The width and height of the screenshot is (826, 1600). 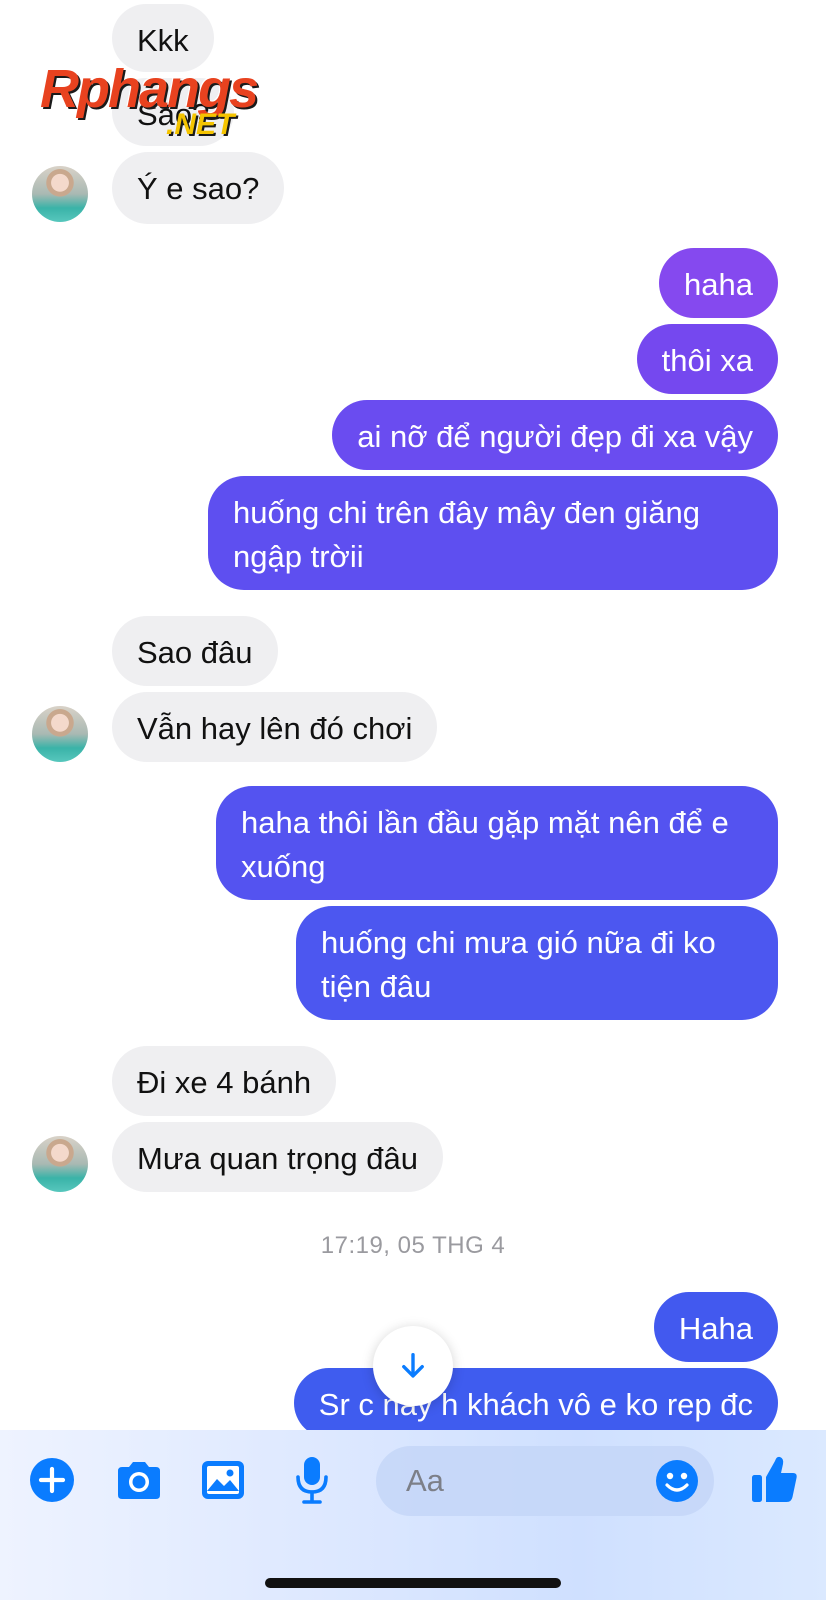 I want to click on composer-bar, so click(x=413, y=1515).